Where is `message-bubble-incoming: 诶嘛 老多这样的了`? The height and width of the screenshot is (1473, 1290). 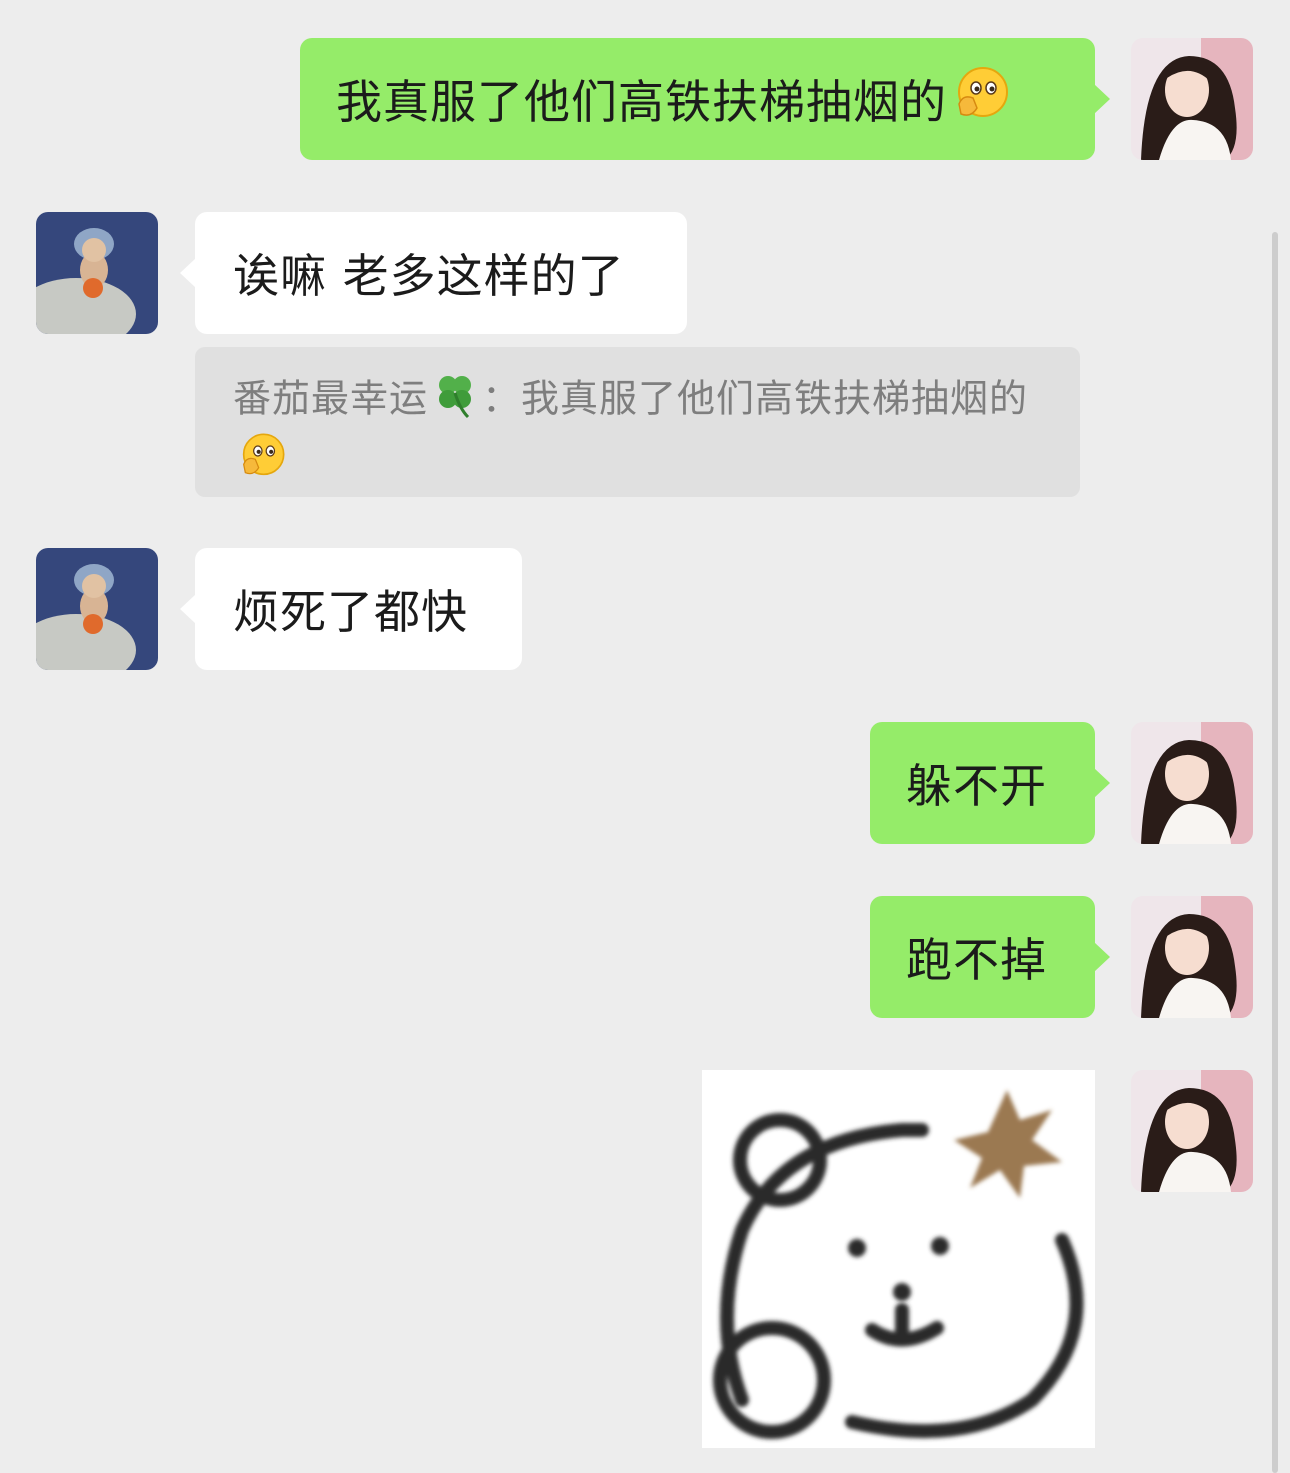 message-bubble-incoming: 诶嘛 老多这样的了 is located at coordinates (433, 273).